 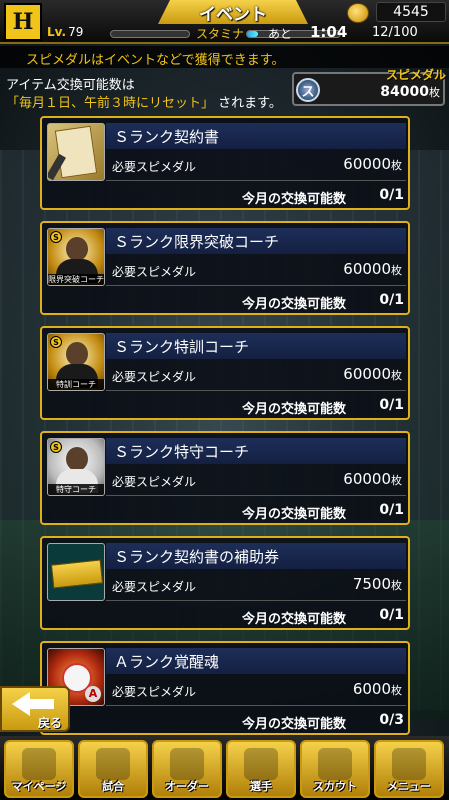 I want to click on medal-title: スピメダル, so click(x=416, y=75).